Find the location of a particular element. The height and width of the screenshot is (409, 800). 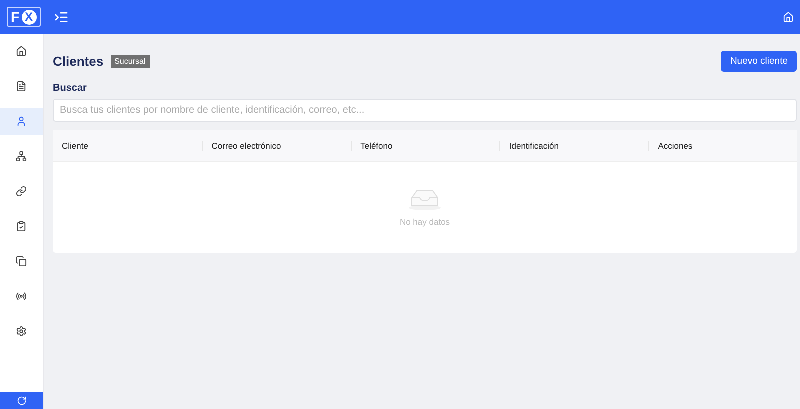

new-client-button: Nuevo cliente is located at coordinates (759, 61).